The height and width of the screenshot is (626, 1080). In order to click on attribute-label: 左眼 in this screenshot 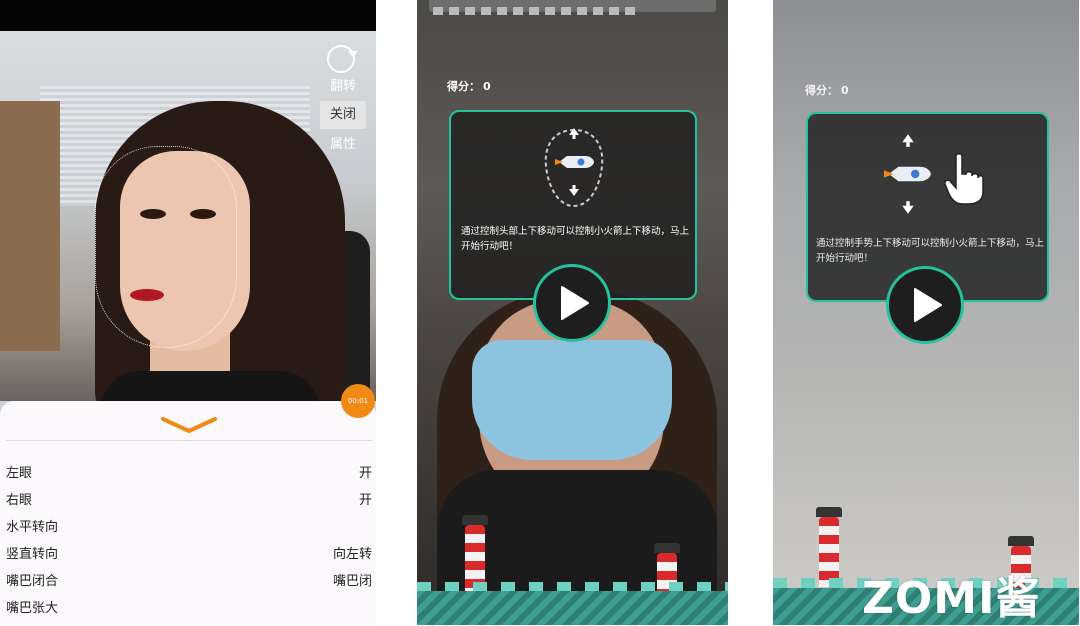, I will do `click(19, 473)`.